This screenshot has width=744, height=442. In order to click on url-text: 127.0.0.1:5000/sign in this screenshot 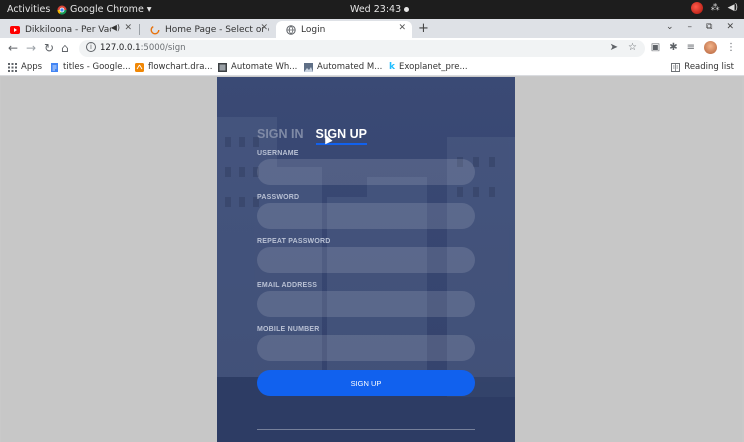, I will do `click(143, 48)`.